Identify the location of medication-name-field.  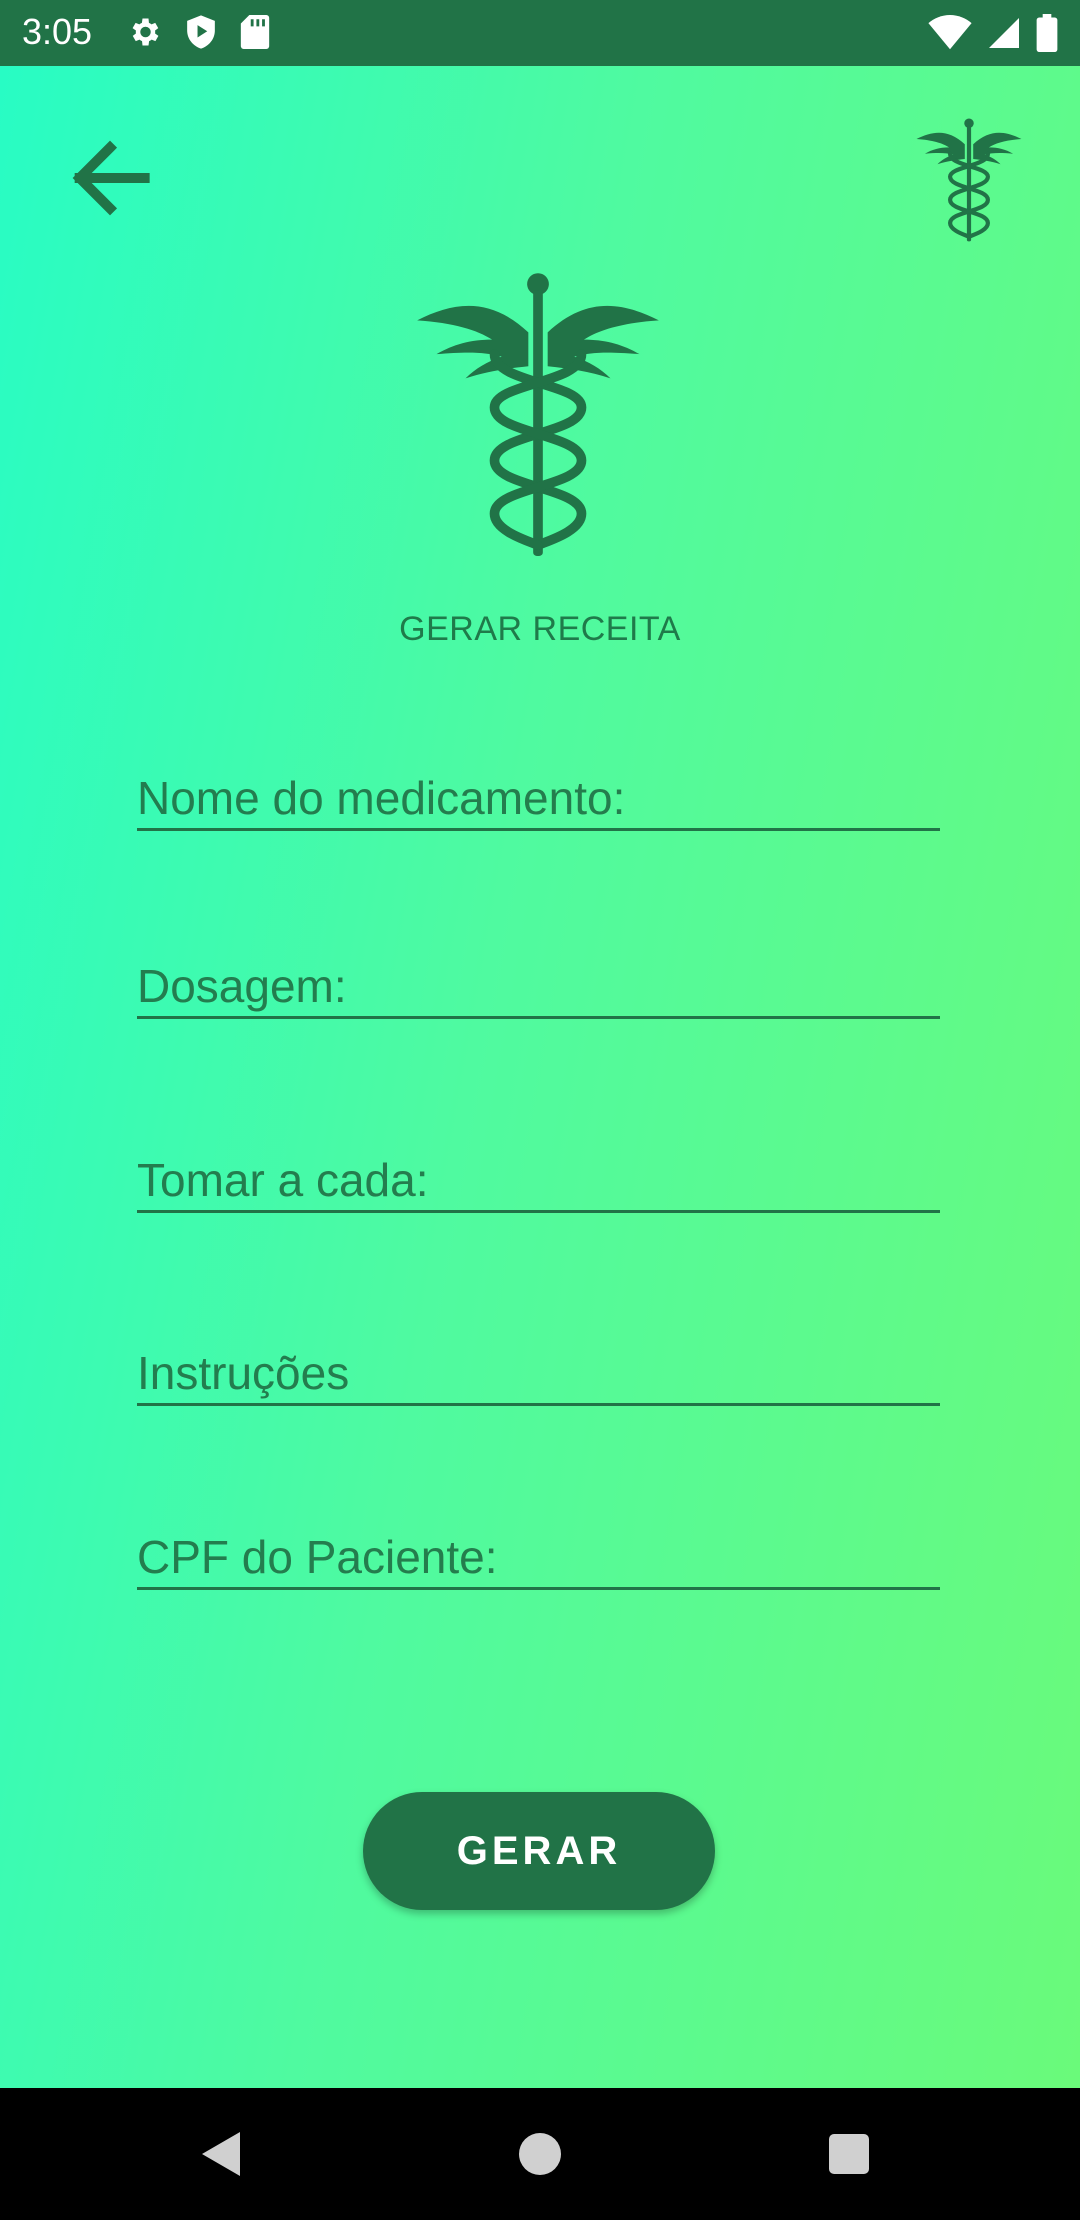
(538, 799).